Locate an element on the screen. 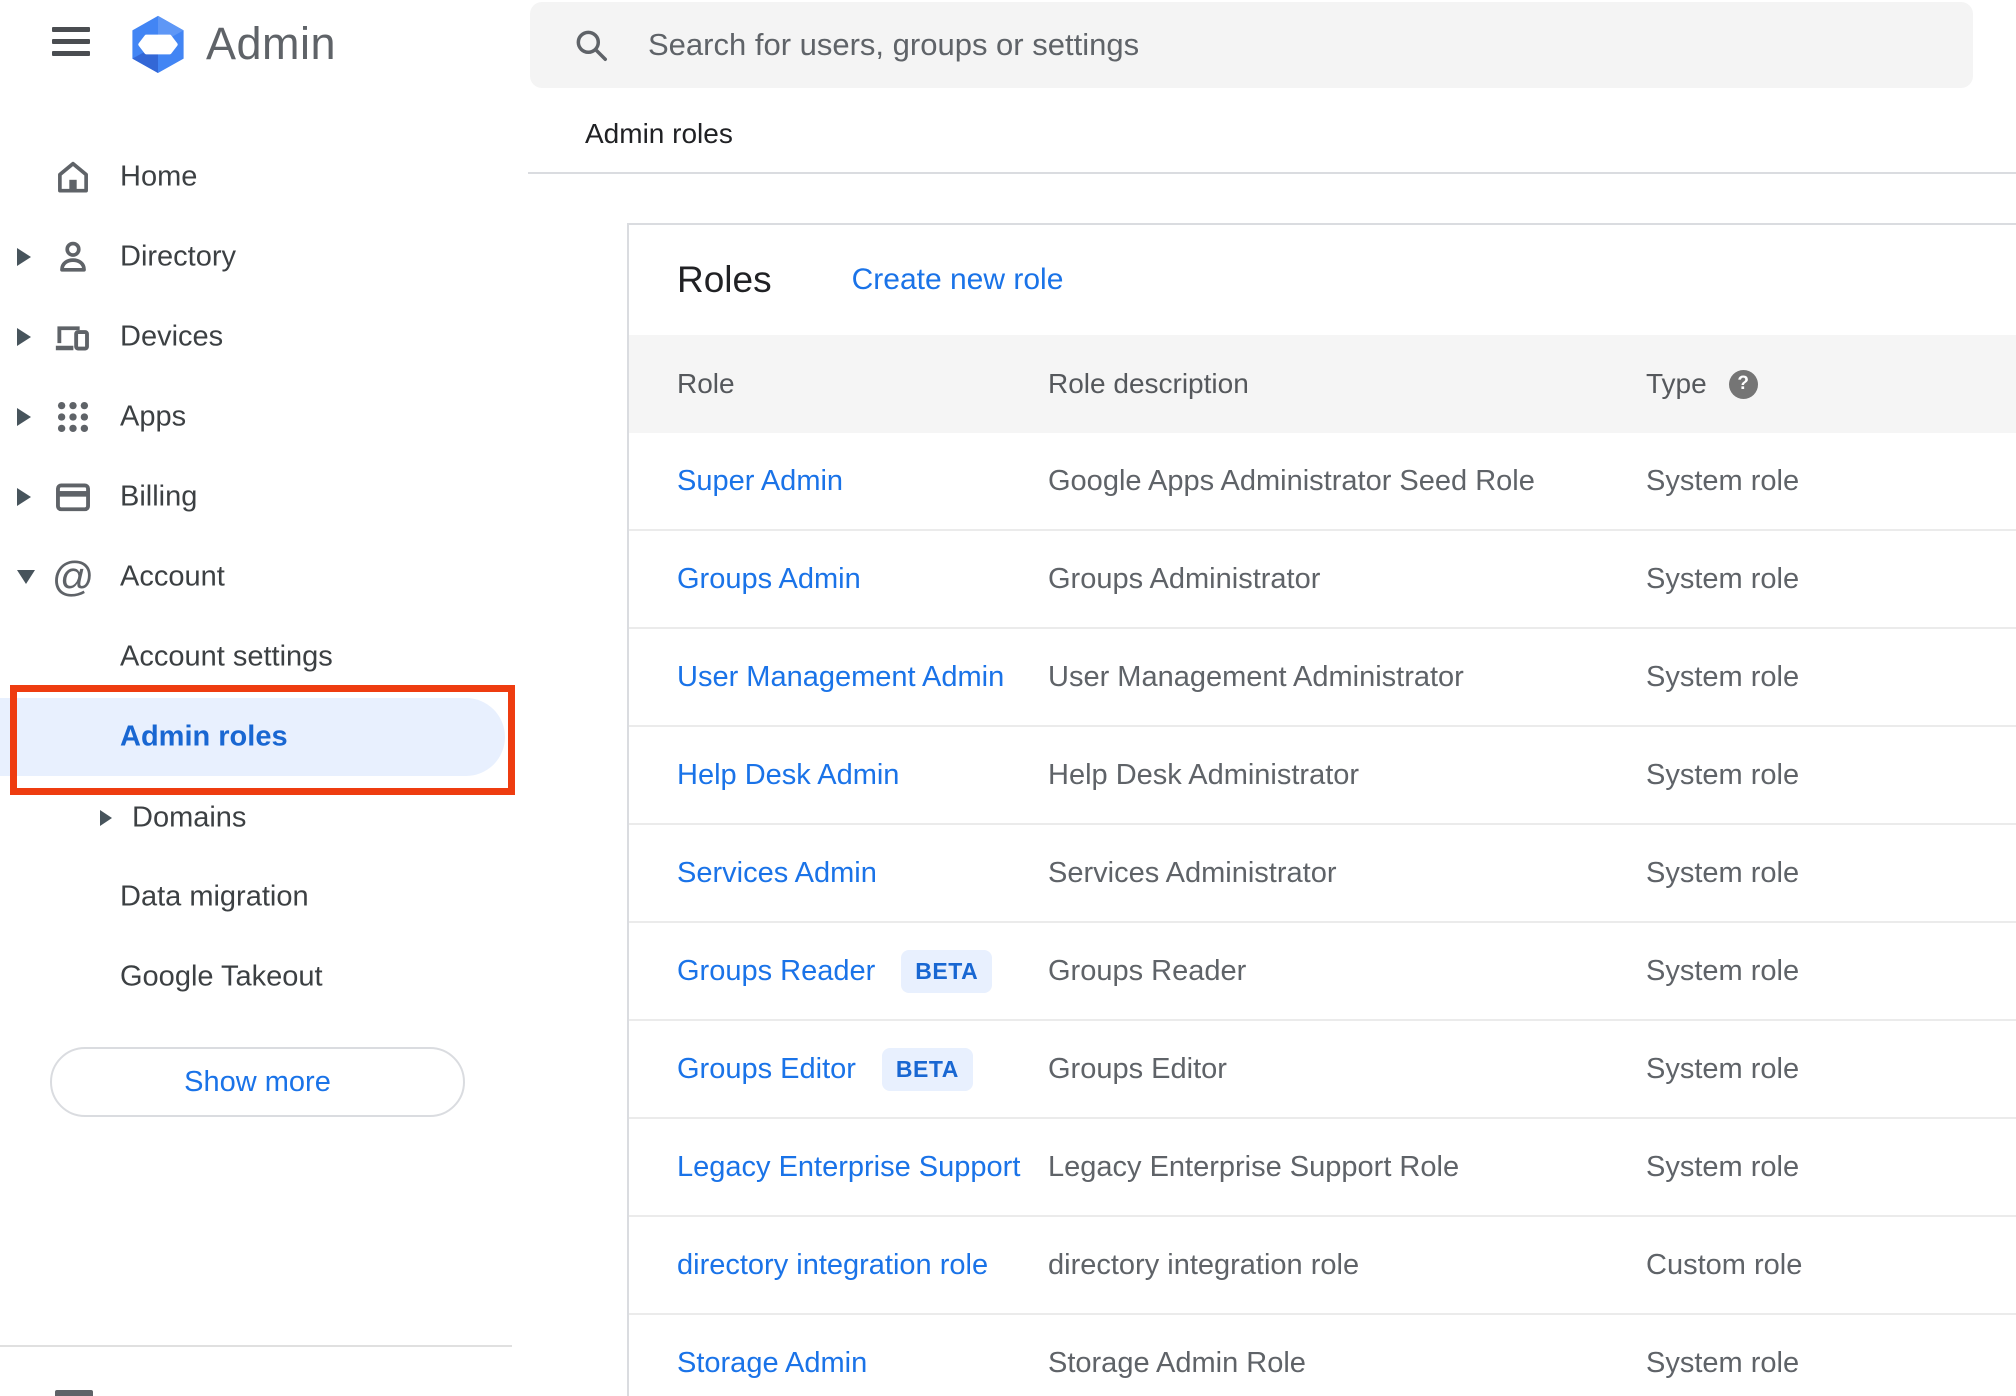 The height and width of the screenshot is (1396, 2016). sidebar-item-label: Data migration is located at coordinates (214, 896).